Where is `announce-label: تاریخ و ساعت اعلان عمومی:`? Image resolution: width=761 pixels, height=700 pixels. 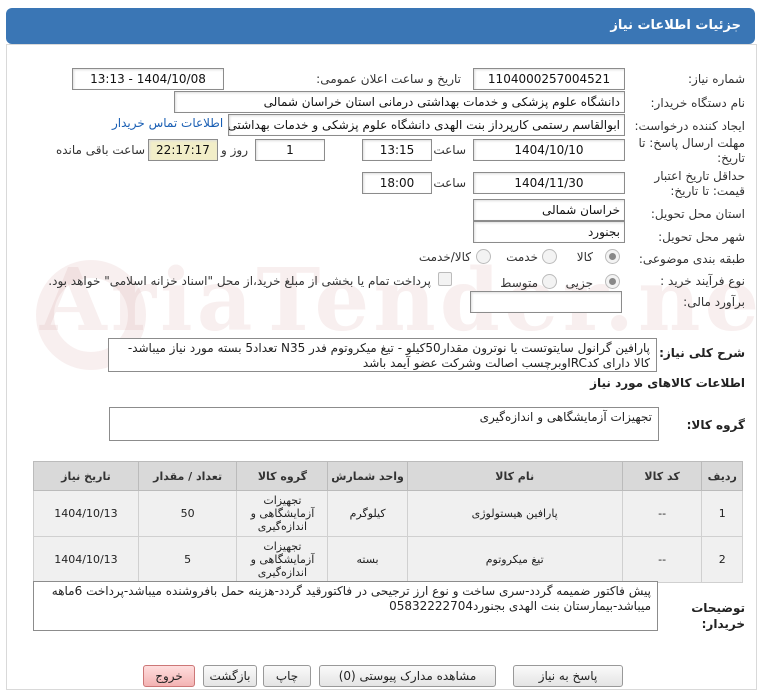
announce-label: تاریخ و ساعت اعلان عمومی: is located at coordinates (388, 79).